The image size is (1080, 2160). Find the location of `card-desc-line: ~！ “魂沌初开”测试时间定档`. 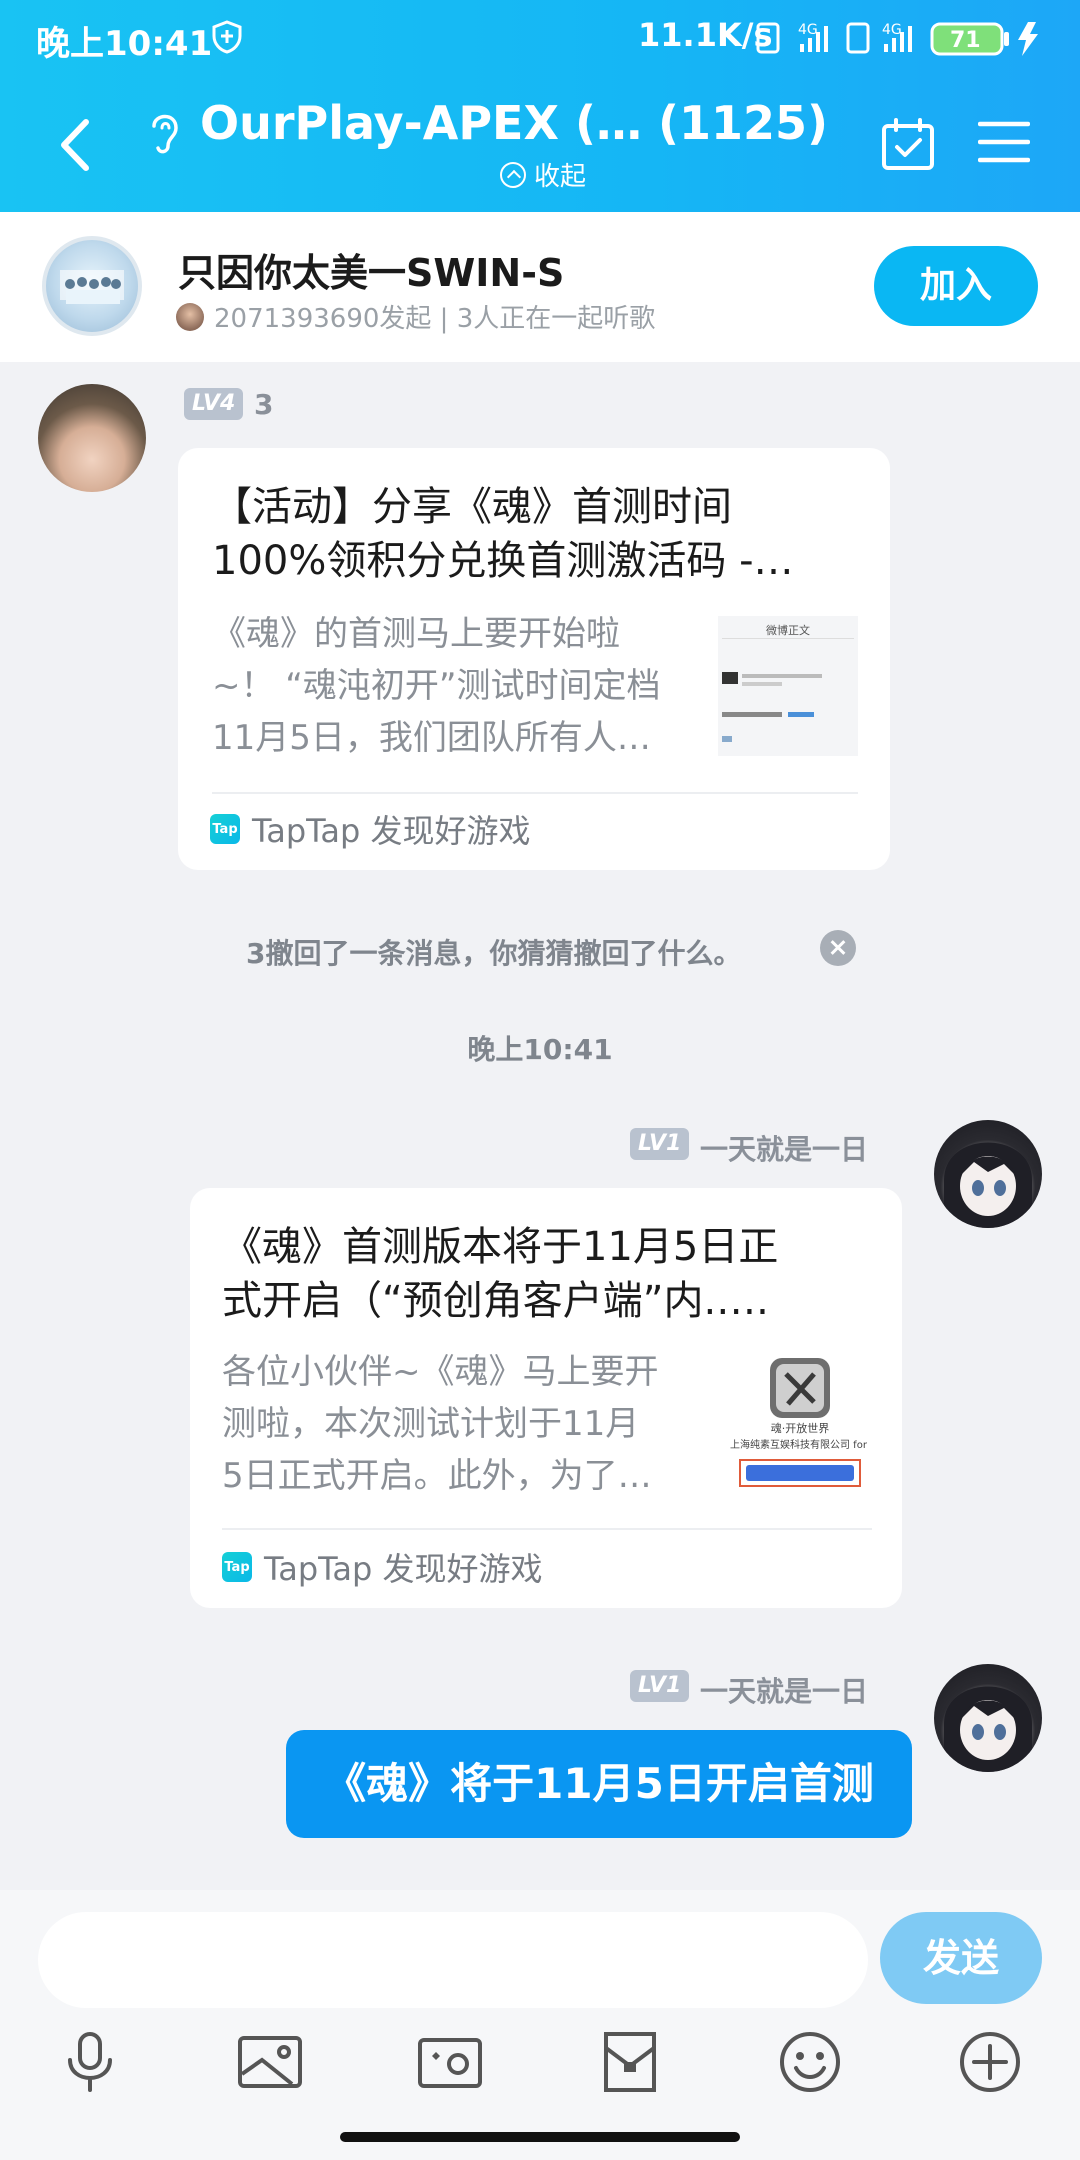

card-desc-line: ~！ “魂沌初开”测试时间定档 is located at coordinates (436, 686).